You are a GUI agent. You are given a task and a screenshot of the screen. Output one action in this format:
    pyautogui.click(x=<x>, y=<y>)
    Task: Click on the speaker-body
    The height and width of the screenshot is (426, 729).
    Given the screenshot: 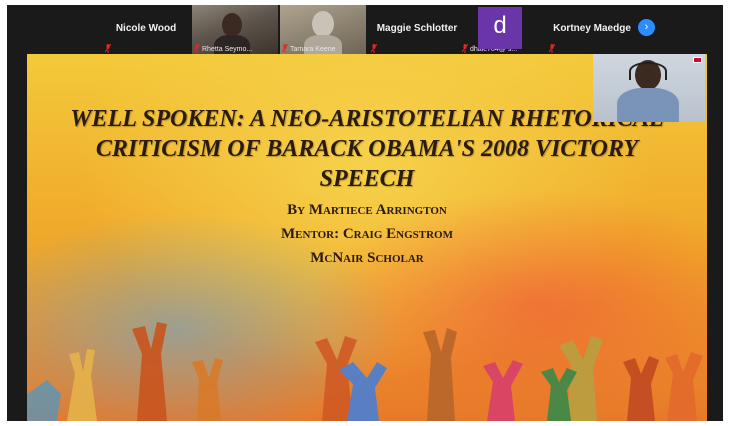 What is the action you would take?
    pyautogui.click(x=648, y=105)
    